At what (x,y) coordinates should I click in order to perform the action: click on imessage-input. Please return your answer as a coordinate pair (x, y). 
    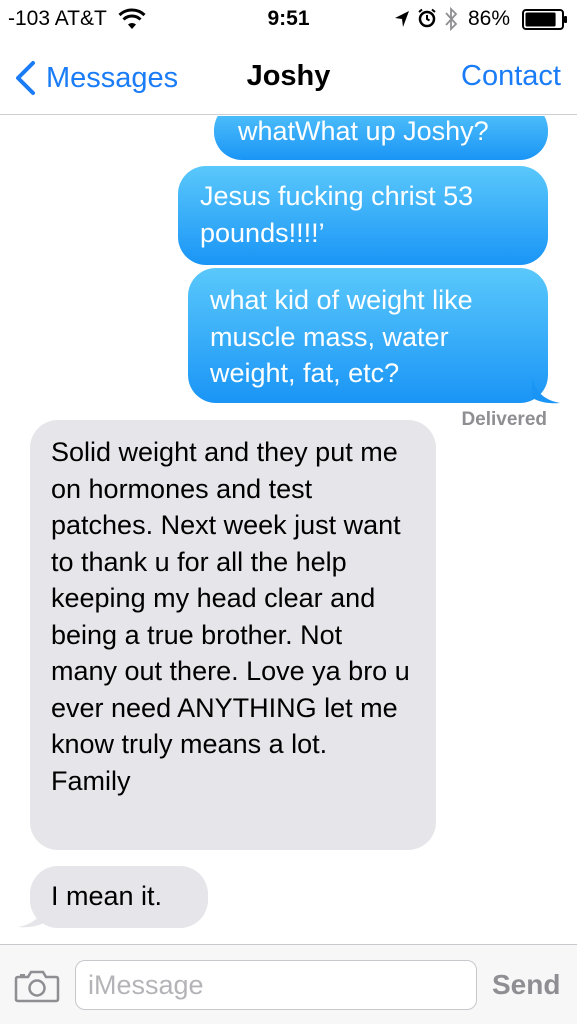
    Looking at the image, I should click on (276, 985).